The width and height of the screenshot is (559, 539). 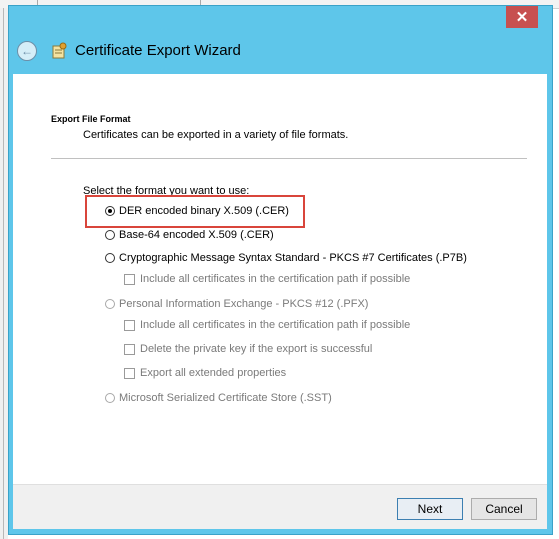 What do you see at coordinates (158, 50) in the screenshot?
I see `wizard-title: Certificate Export Wizard` at bounding box center [158, 50].